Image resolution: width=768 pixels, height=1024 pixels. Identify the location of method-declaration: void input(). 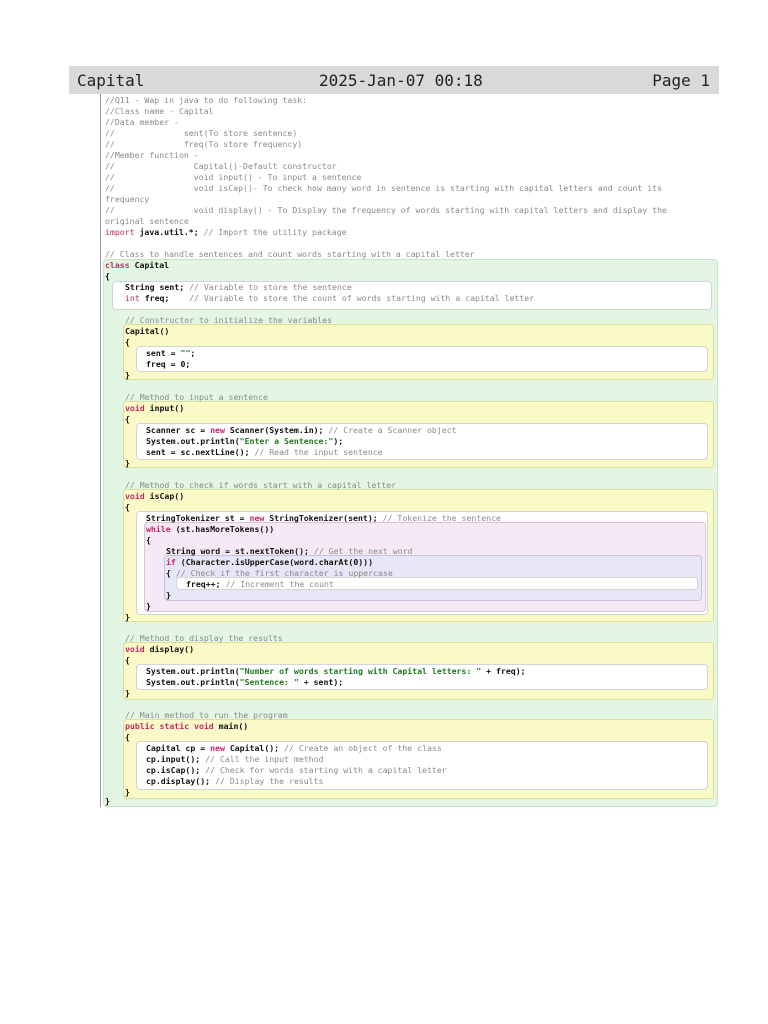
(155, 408).